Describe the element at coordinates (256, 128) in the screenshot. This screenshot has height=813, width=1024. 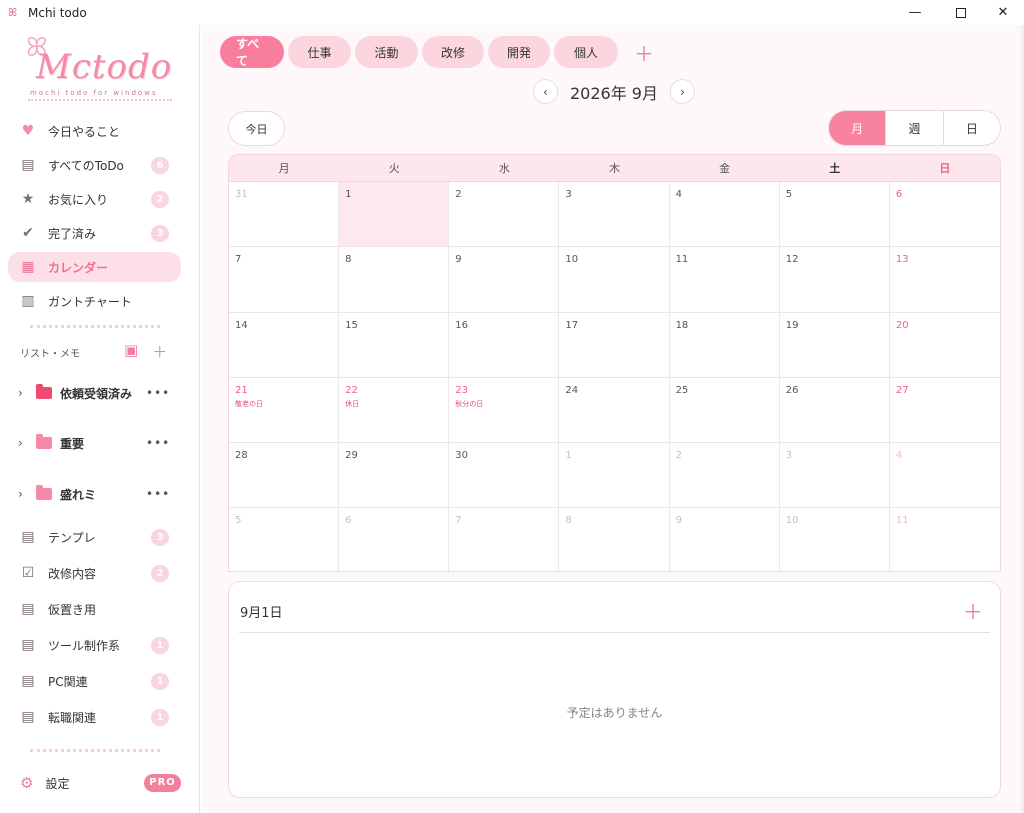
I see `today-button: 今日` at that location.